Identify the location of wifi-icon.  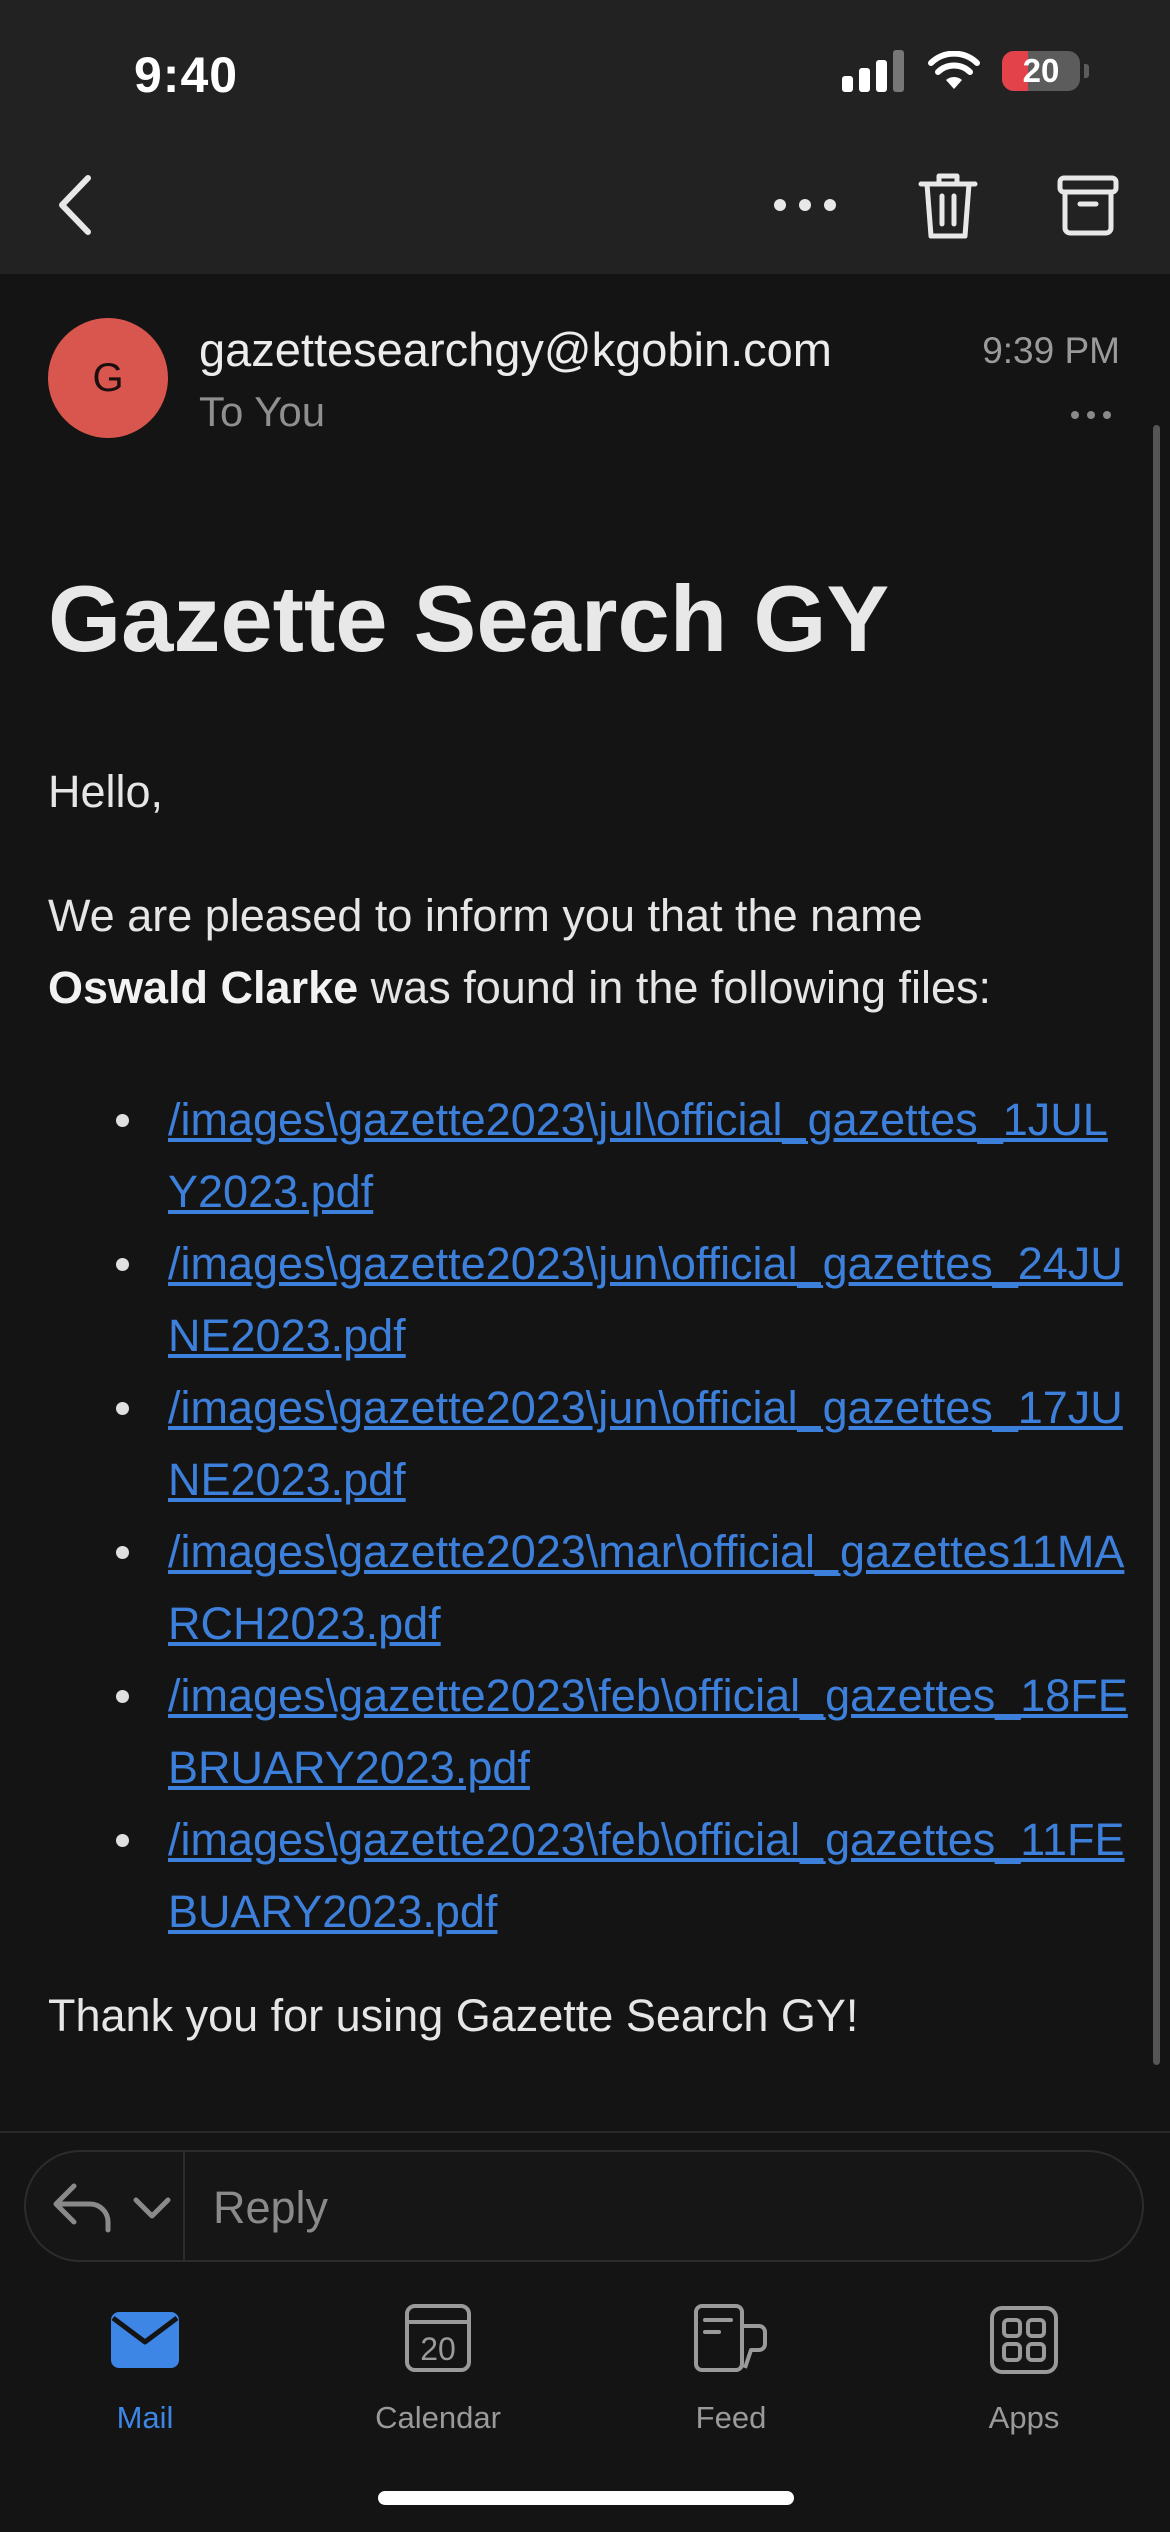
(954, 70).